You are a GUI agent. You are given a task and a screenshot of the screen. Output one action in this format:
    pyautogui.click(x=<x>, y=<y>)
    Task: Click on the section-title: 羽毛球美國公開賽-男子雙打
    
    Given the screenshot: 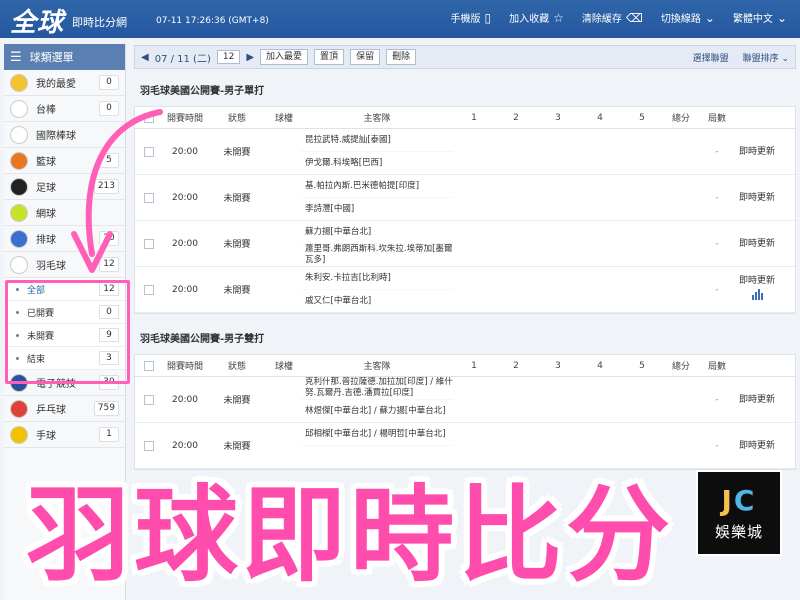 What is the action you would take?
    pyautogui.click(x=202, y=339)
    